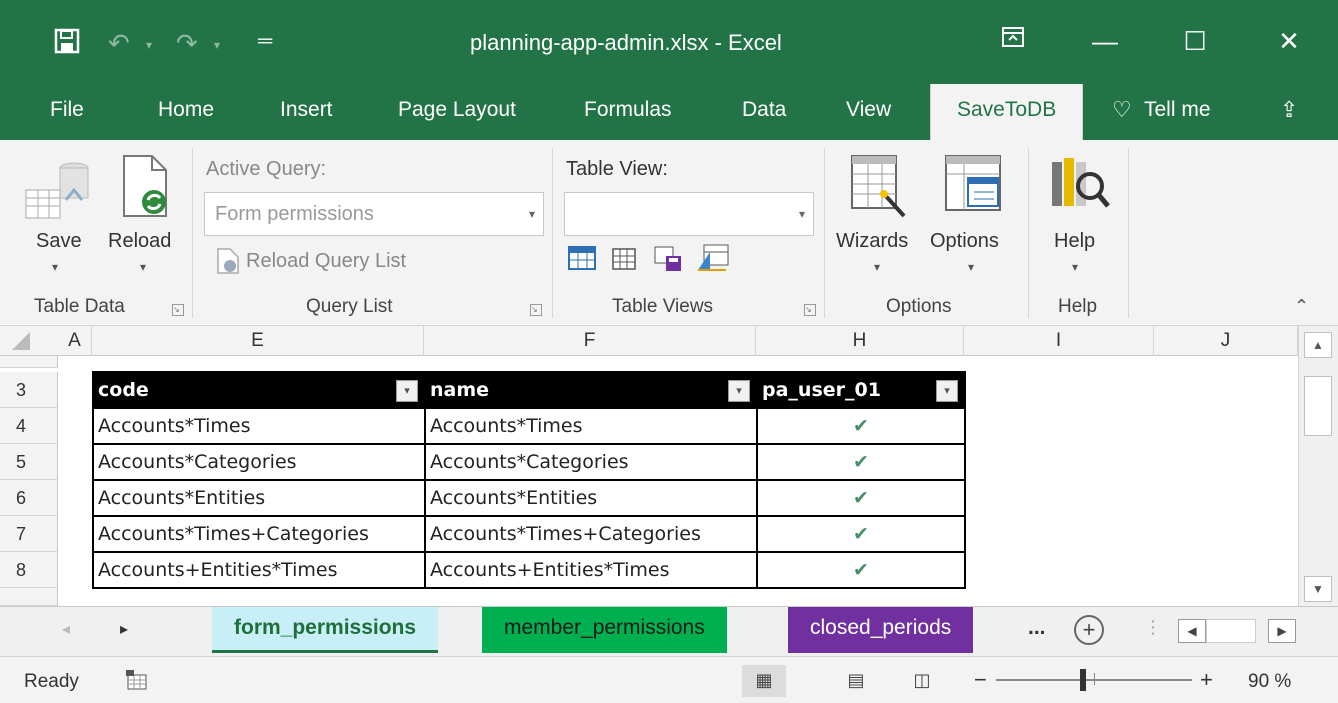  I want to click on query-list-launcher-icon: ↘, so click(536, 310).